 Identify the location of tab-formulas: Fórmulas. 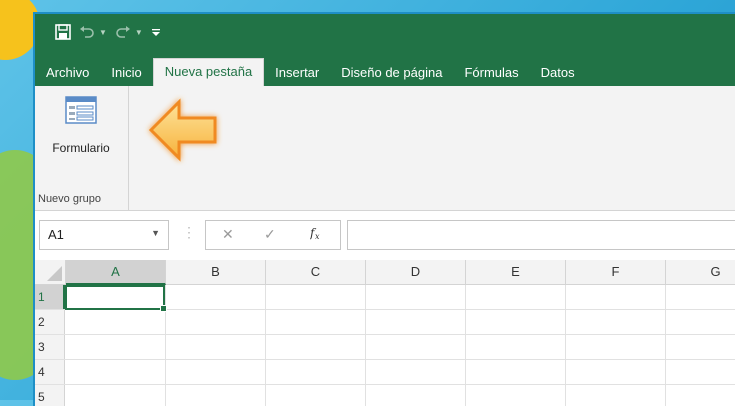
(491, 73).